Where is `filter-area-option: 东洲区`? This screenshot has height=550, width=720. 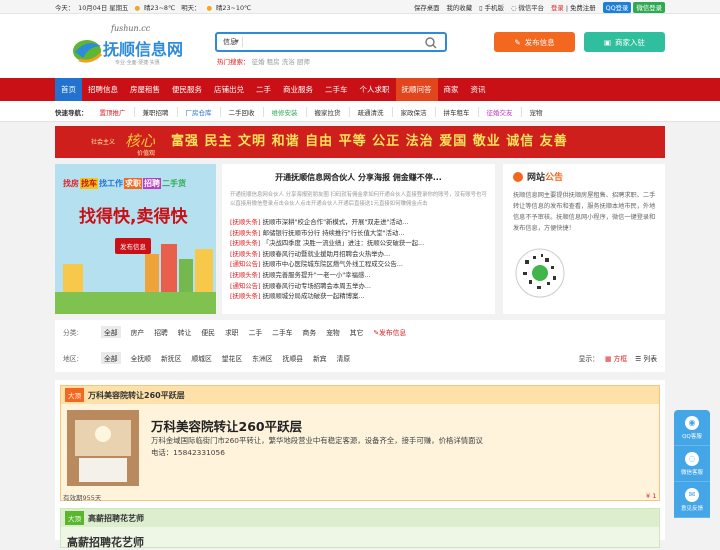
filter-area-option: 东洲区 is located at coordinates (262, 358).